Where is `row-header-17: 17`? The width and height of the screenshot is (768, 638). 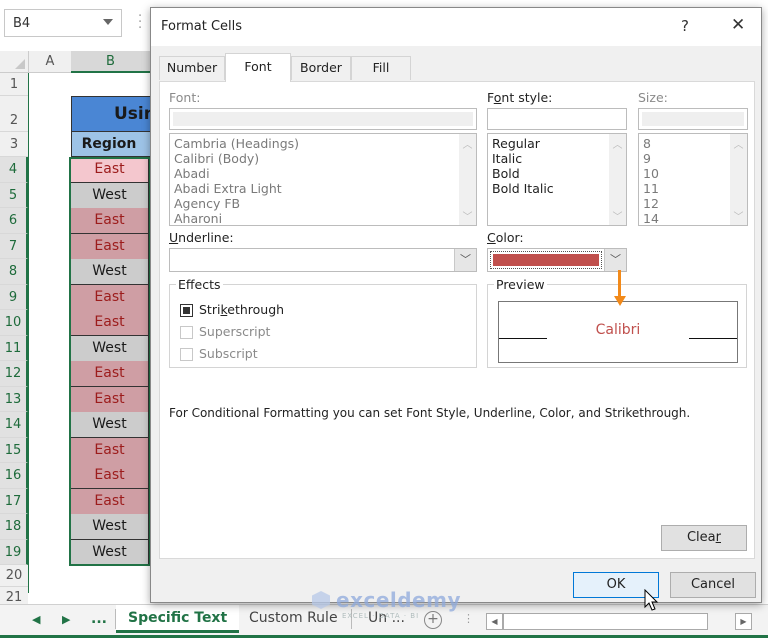 row-header-17: 17 is located at coordinates (14, 501).